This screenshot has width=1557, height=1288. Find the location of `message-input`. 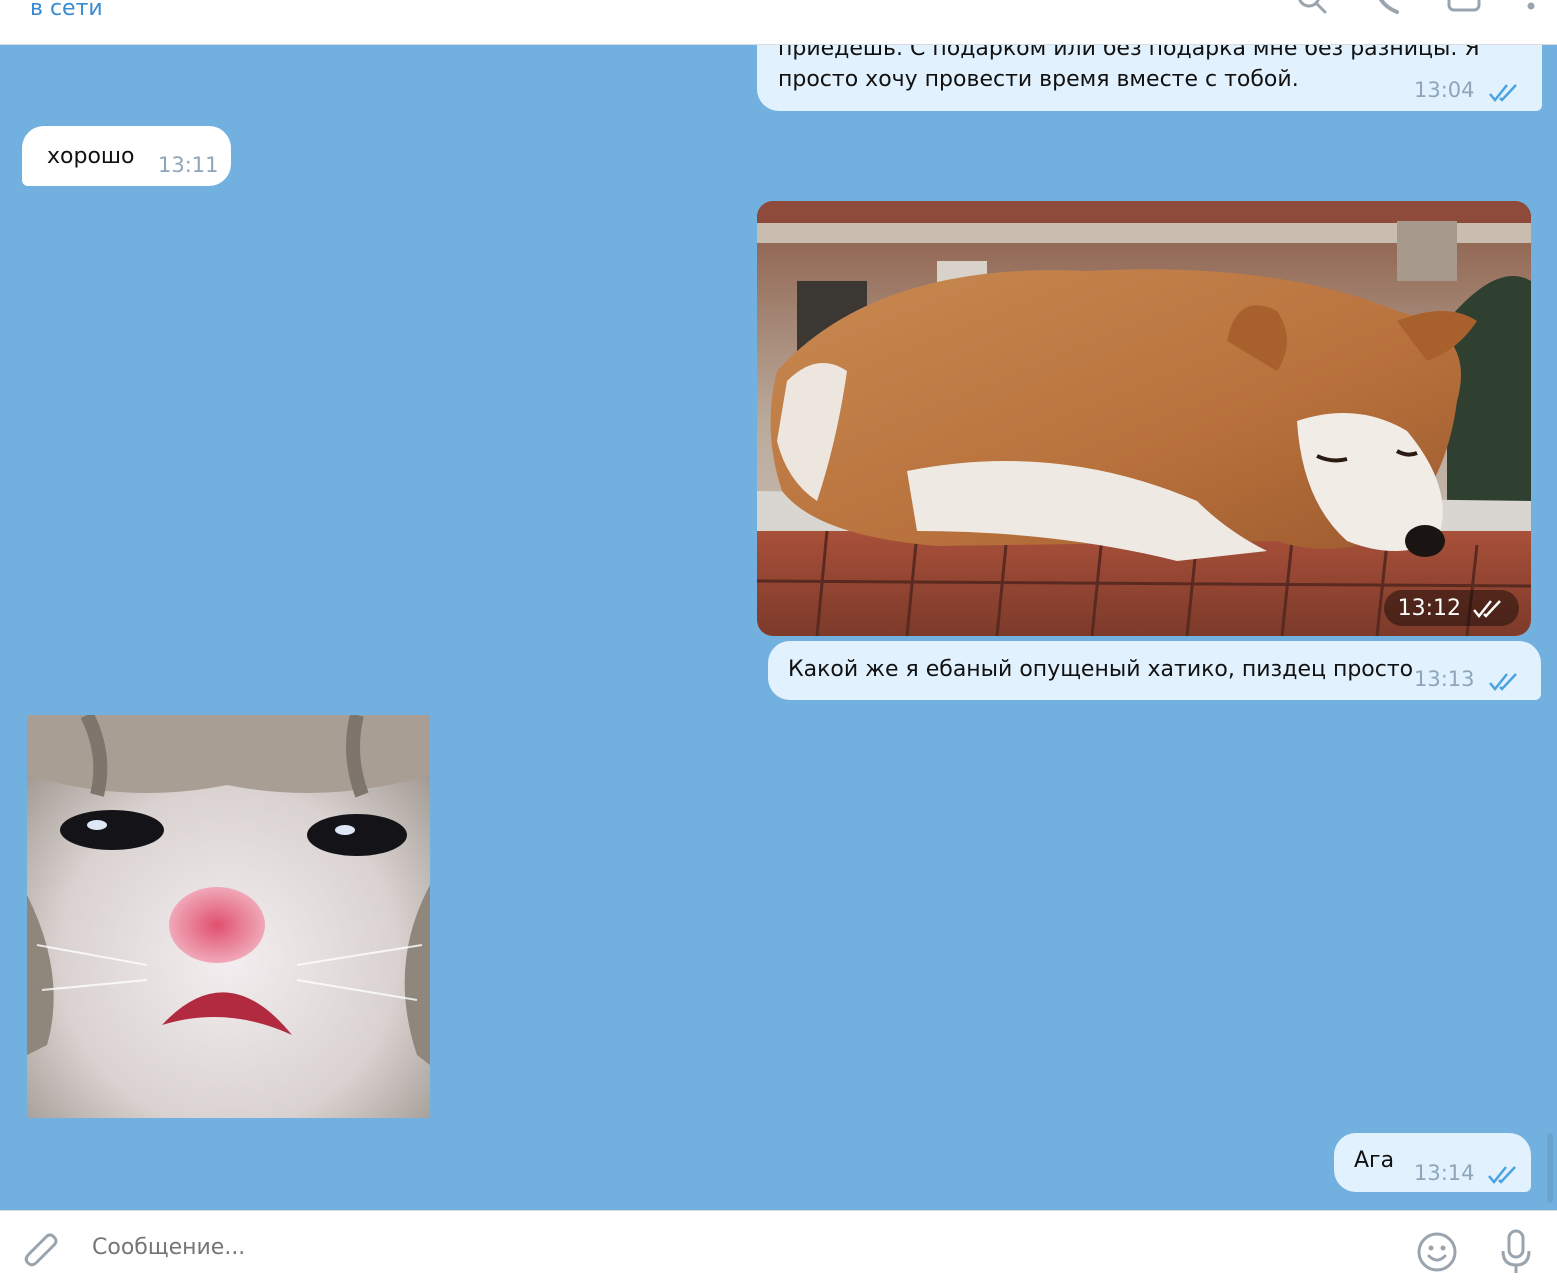

message-input is located at coordinates (692, 1247).